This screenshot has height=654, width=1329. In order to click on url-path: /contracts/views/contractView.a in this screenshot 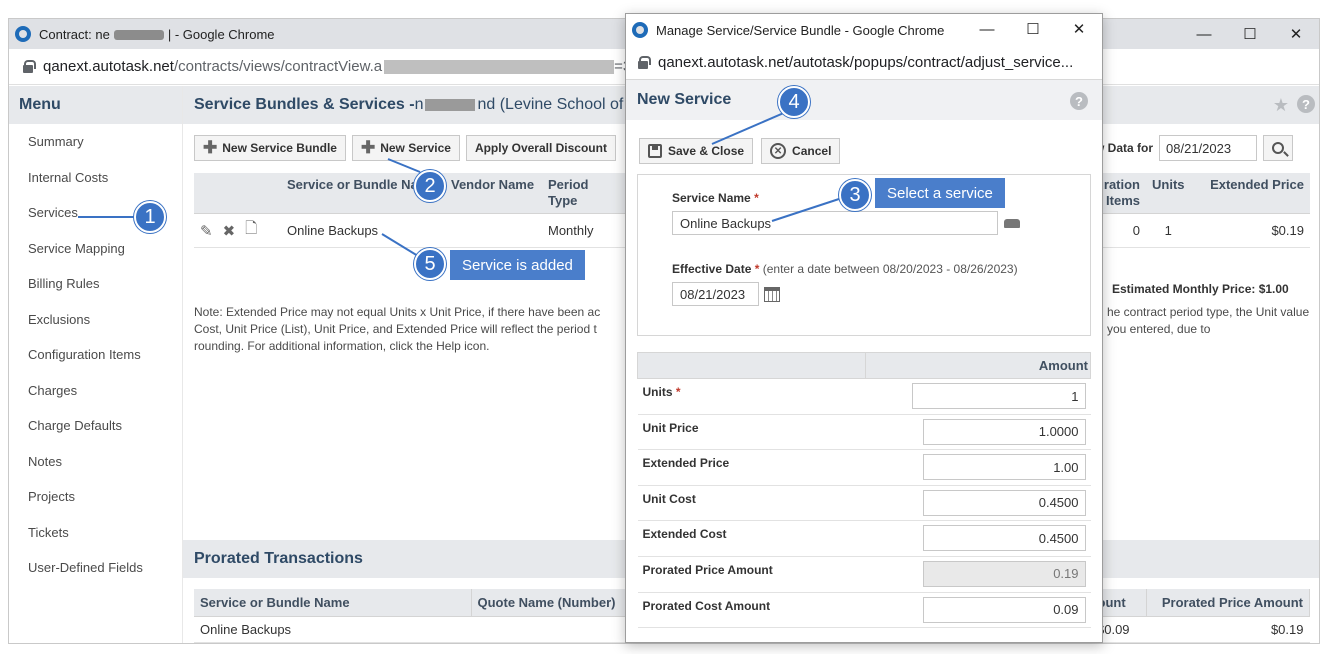, I will do `click(278, 66)`.